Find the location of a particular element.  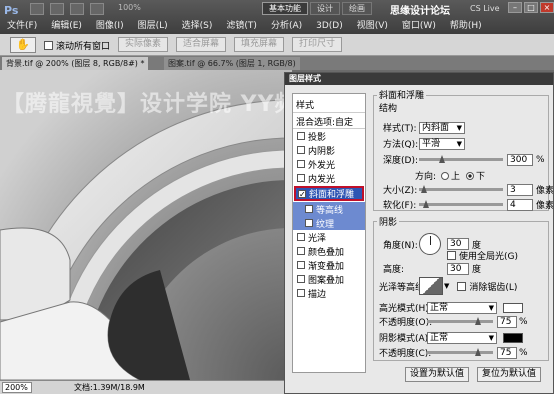

depth-input: 300 is located at coordinates (520, 159).